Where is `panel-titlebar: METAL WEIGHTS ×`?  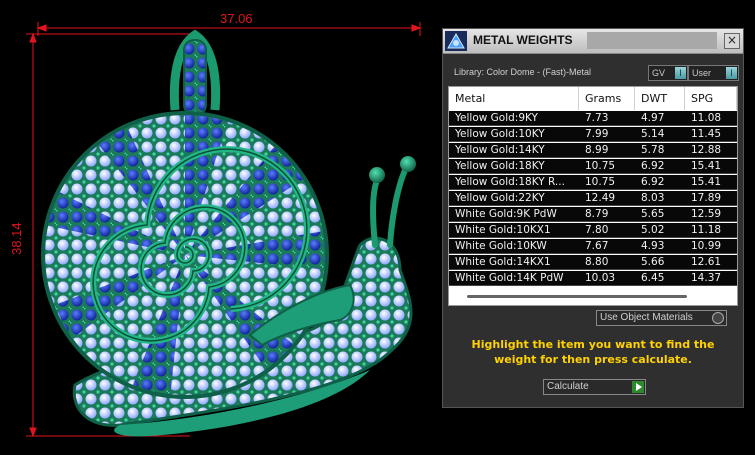
panel-titlebar: METAL WEIGHTS × is located at coordinates (593, 41).